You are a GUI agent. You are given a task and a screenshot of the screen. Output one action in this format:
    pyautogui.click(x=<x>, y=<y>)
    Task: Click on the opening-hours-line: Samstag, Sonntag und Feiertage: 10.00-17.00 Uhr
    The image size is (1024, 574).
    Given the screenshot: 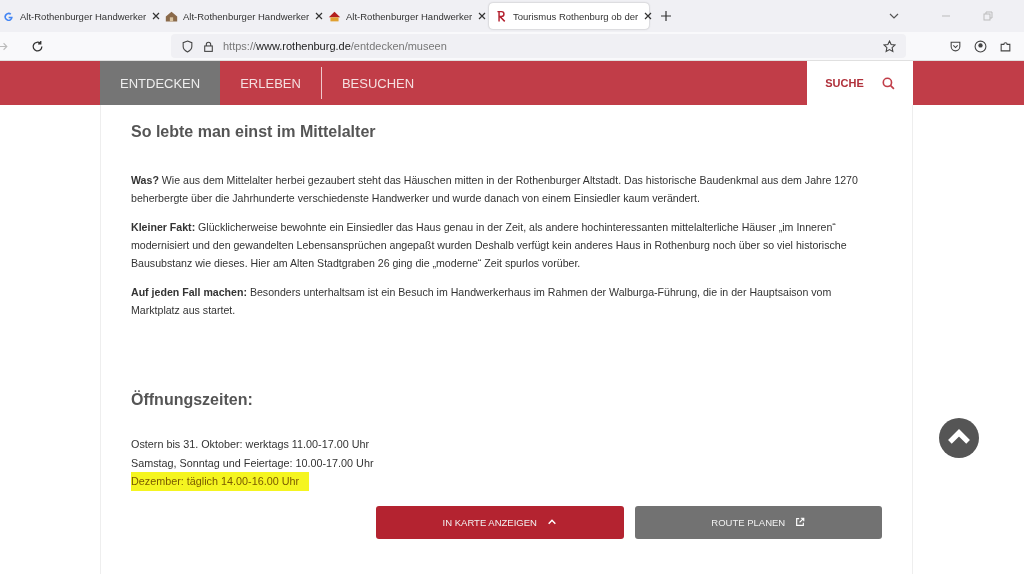 What is the action you would take?
    pyautogui.click(x=252, y=463)
    